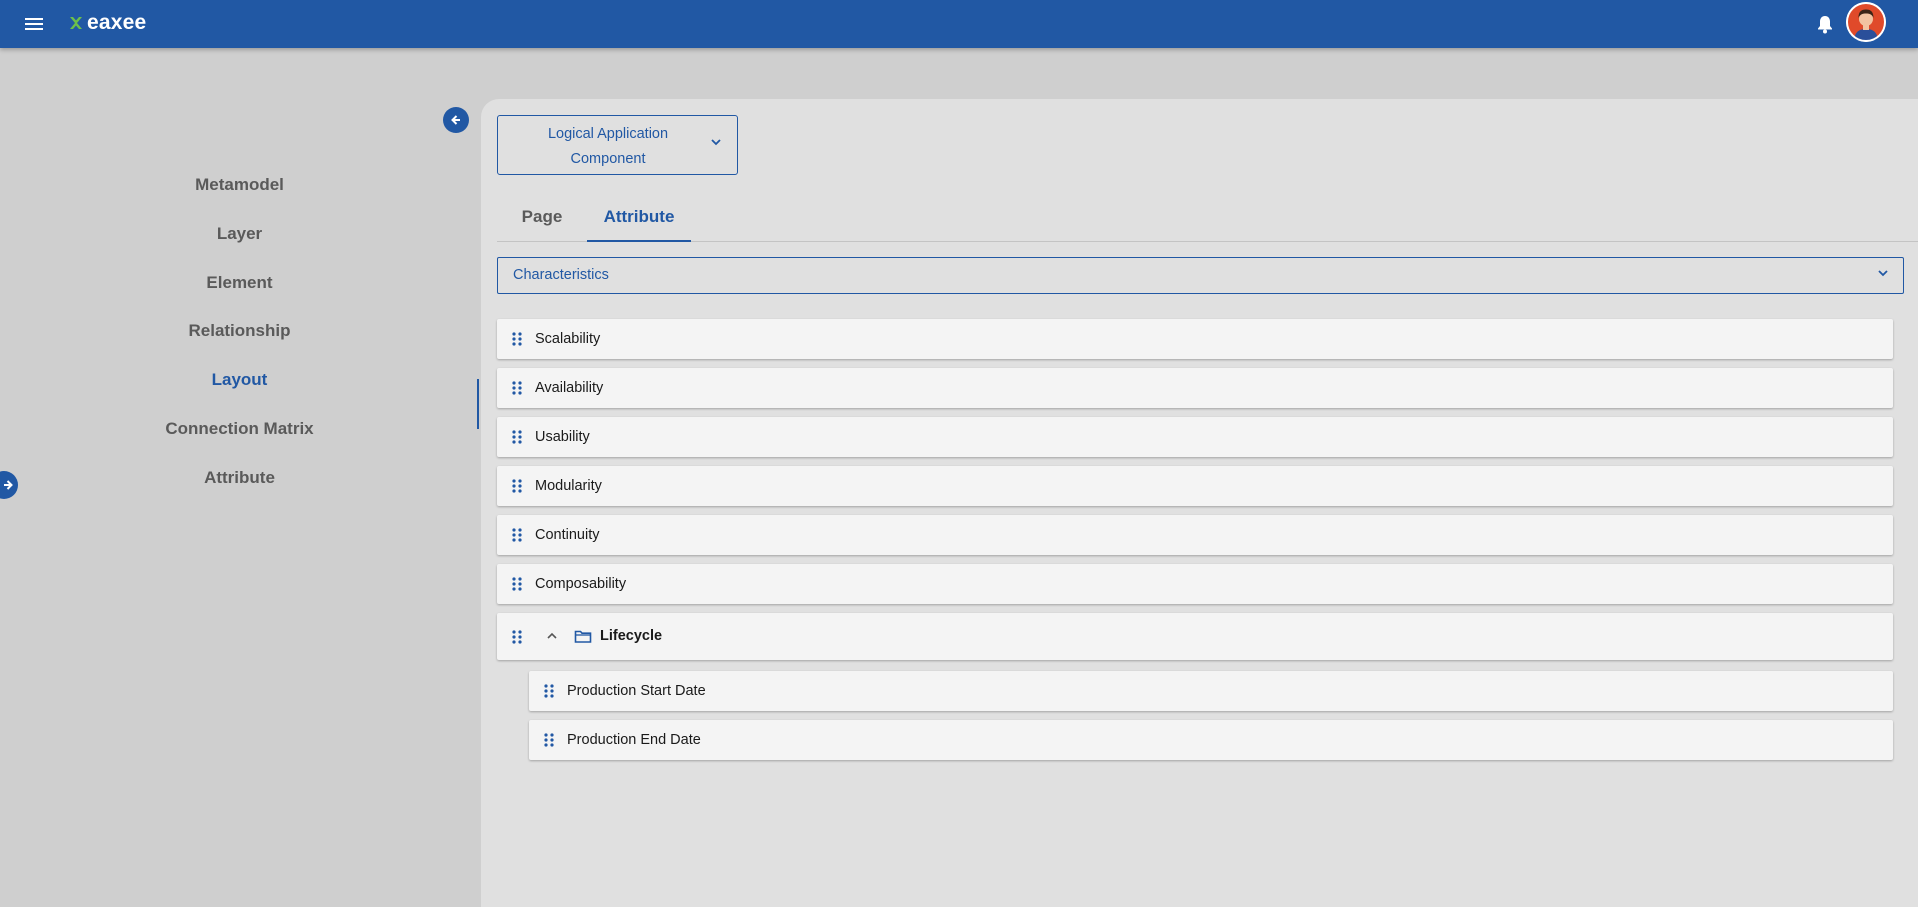  I want to click on user-avatar, so click(1866, 22).